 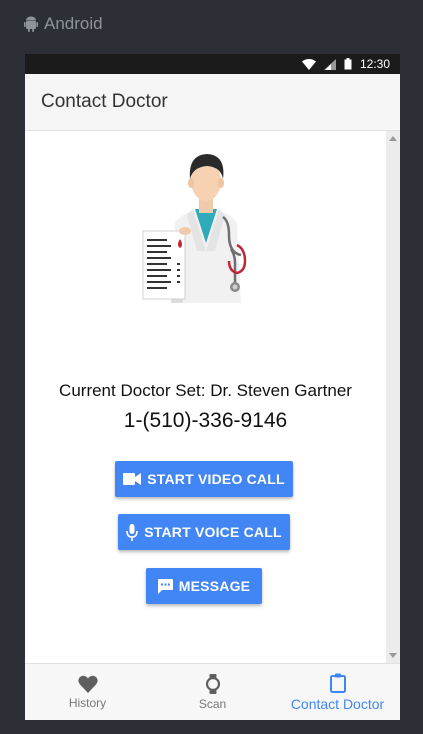 I want to click on start-video-call-label: START VIDEO CALL, so click(x=216, y=479).